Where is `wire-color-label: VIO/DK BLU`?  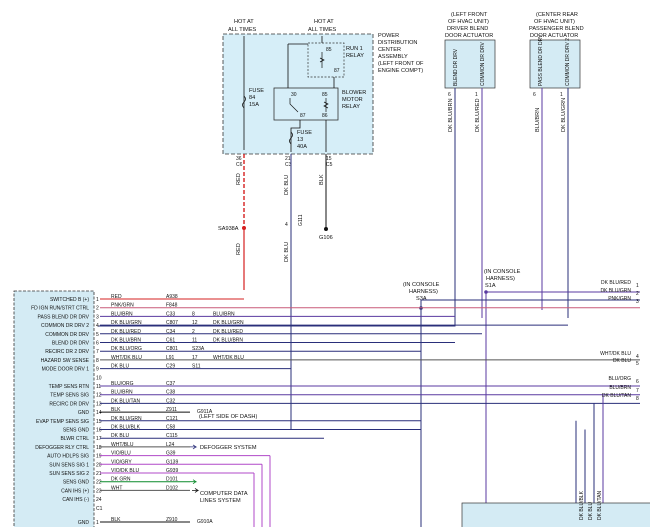 wire-color-label: VIO/DK BLU is located at coordinates (125, 471).